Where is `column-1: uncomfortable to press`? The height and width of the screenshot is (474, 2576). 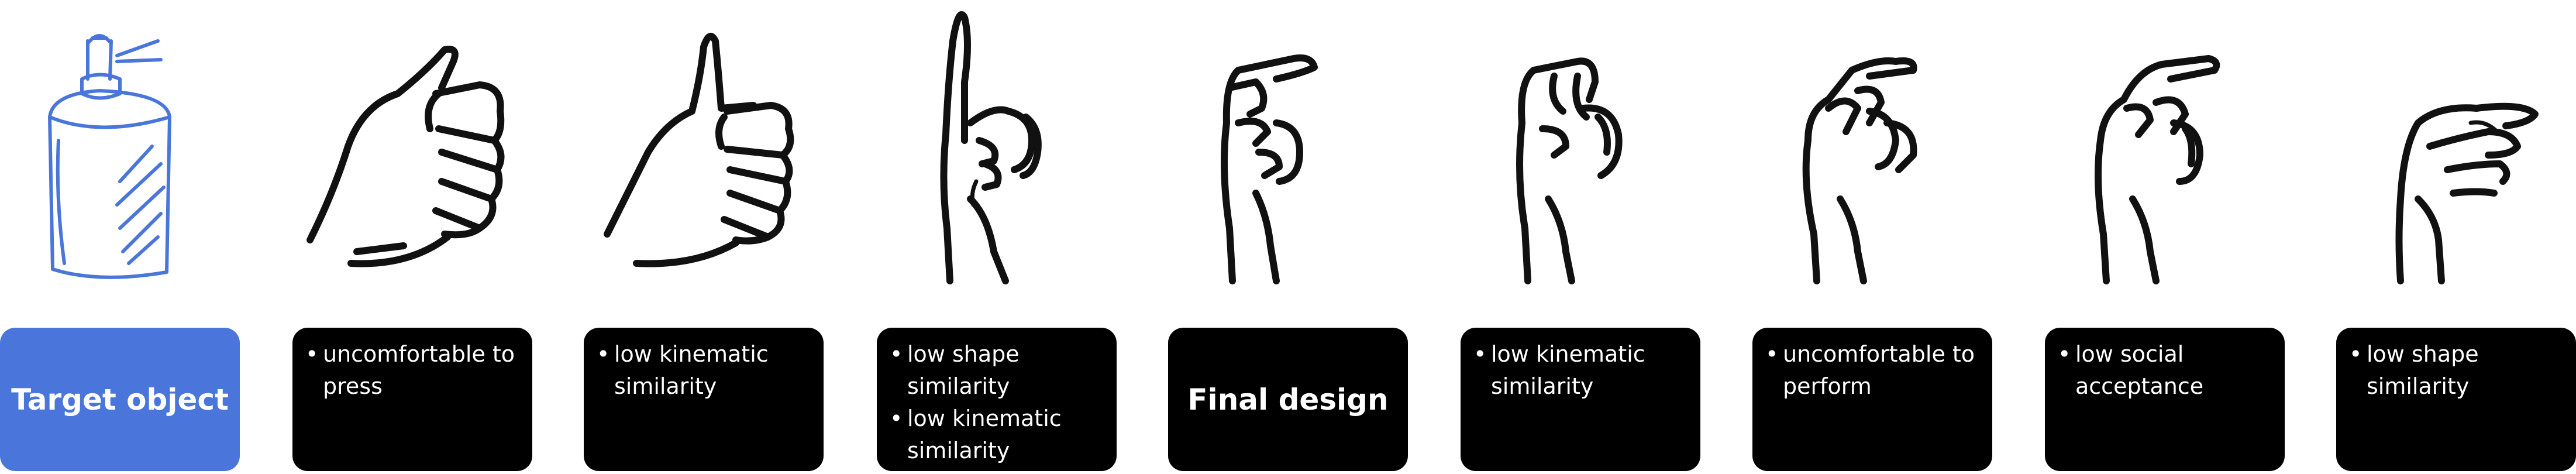
column-1: uncomfortable to press is located at coordinates (412, 237).